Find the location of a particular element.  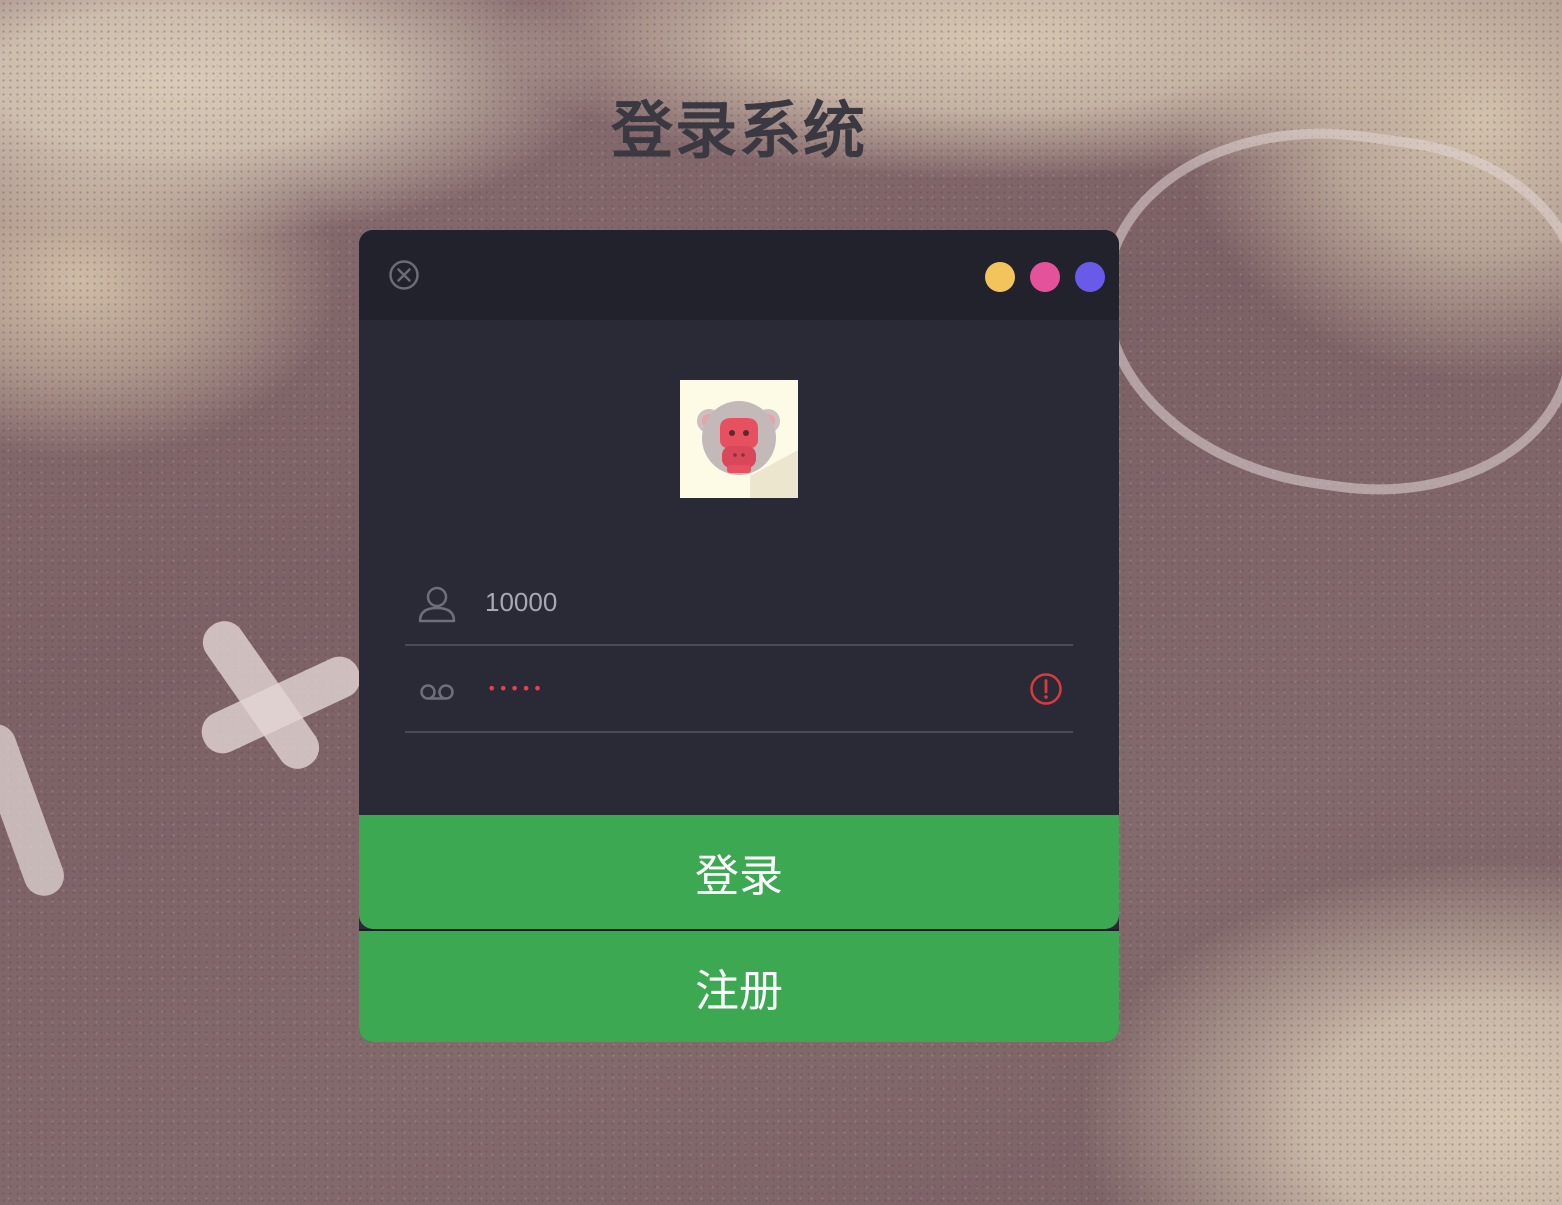

login-button: 登录 is located at coordinates (739, 872).